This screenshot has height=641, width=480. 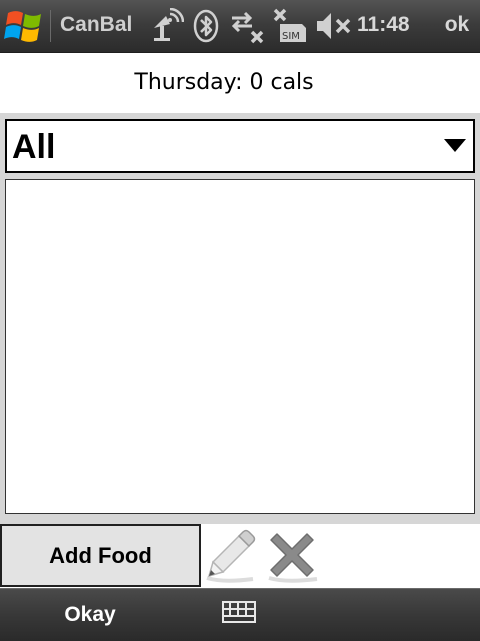 What do you see at coordinates (50, 26) in the screenshot?
I see `title-separator` at bounding box center [50, 26].